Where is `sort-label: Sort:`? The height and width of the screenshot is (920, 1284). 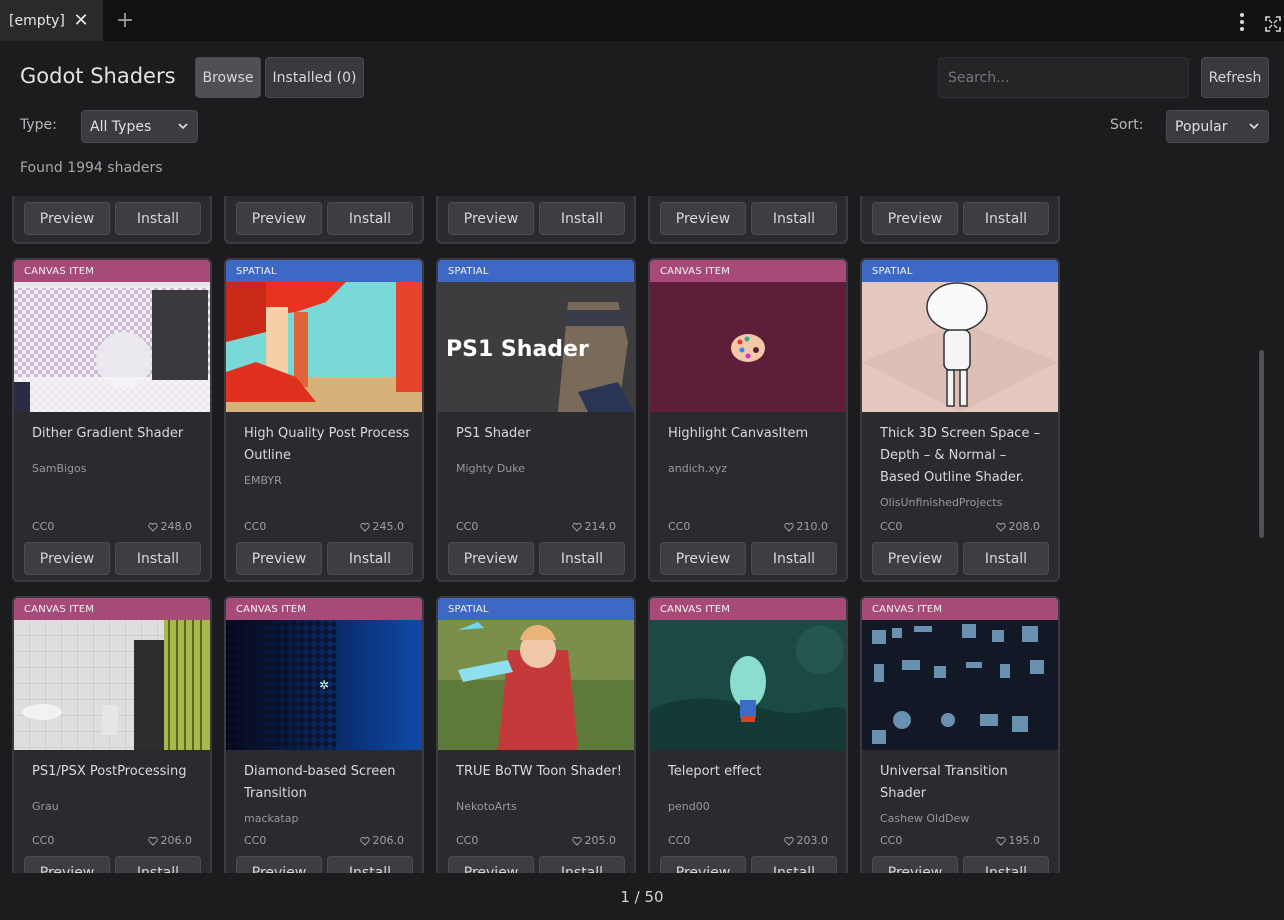 sort-label: Sort: is located at coordinates (1127, 125).